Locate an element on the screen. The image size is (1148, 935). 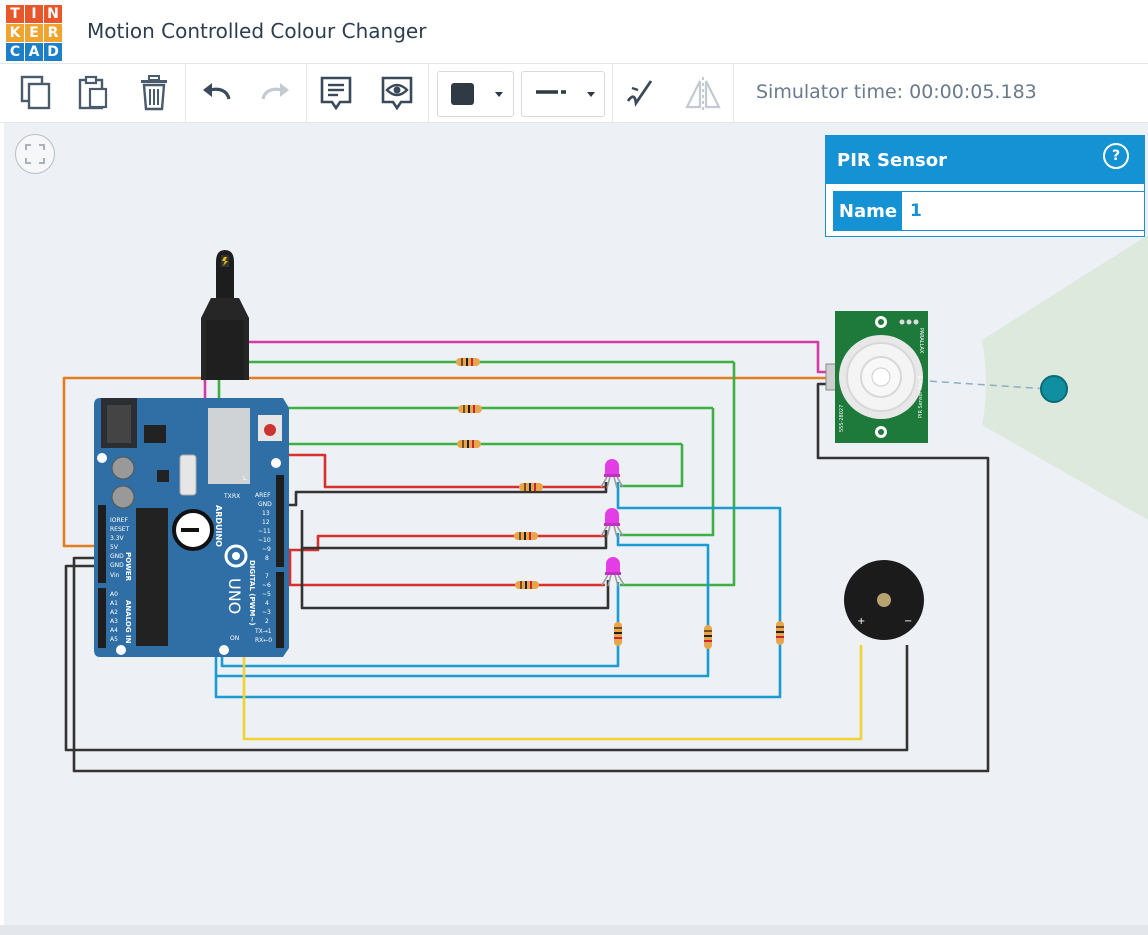
label-d4: 4 is located at coordinates (267, 603).